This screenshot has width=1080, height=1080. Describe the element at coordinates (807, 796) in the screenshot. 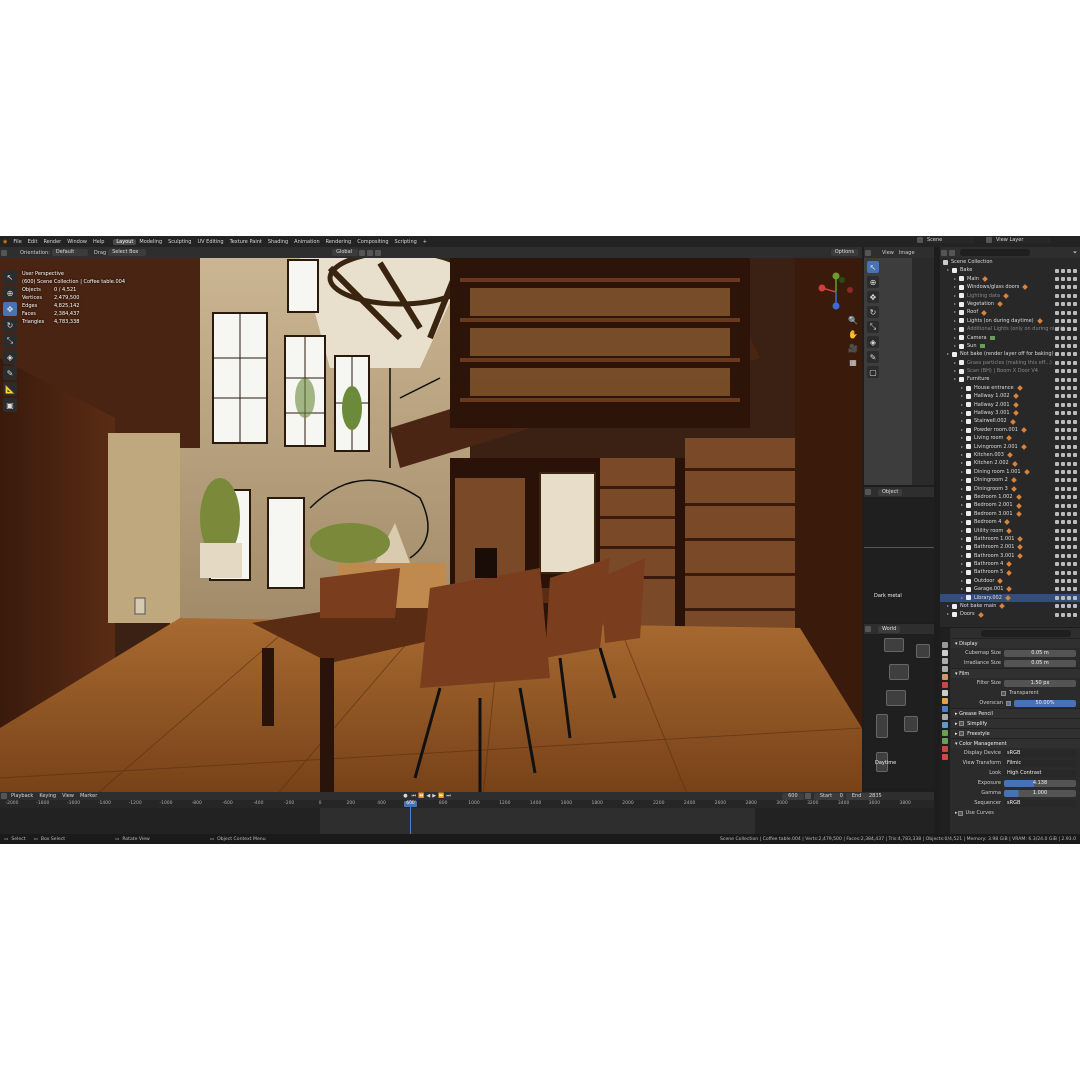

I see `preview-range-icon` at that location.